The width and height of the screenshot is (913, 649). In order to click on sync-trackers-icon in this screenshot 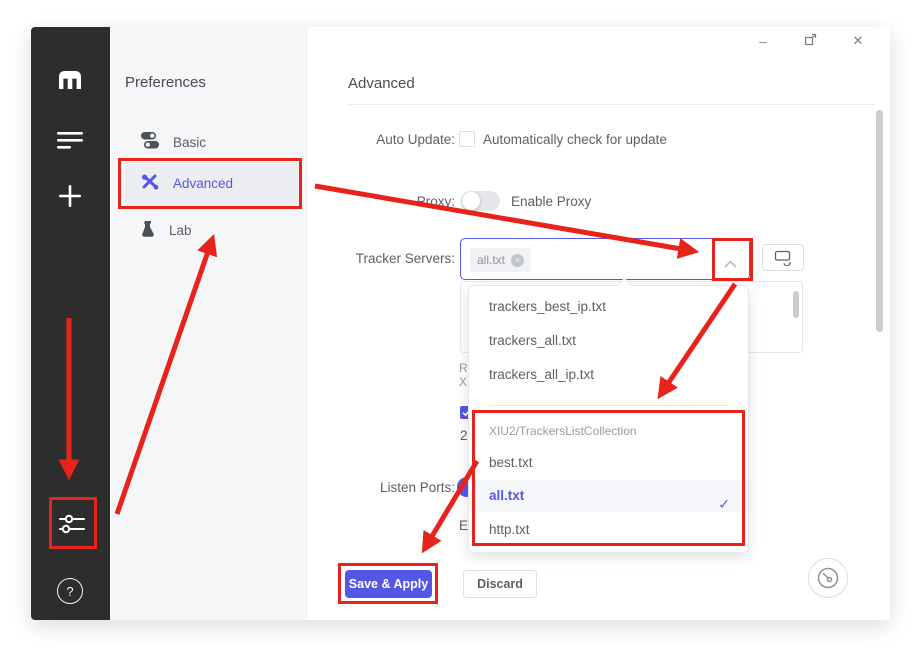, I will do `click(782, 258)`.